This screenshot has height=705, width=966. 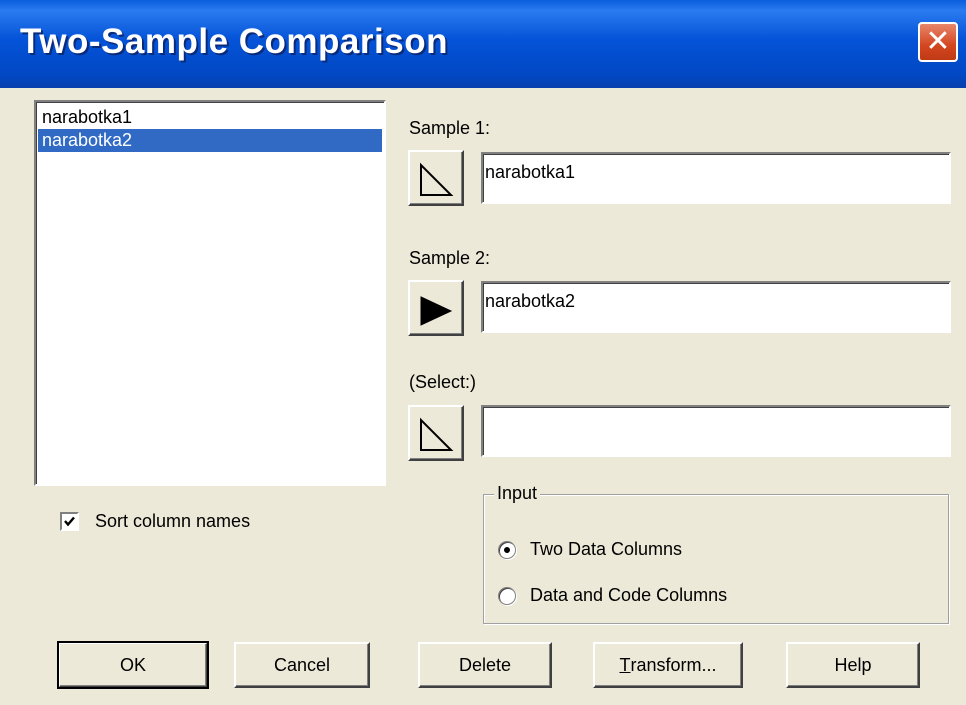 What do you see at coordinates (606, 549) in the screenshot?
I see `radio-two-data-columns-label: Two Data Columns` at bounding box center [606, 549].